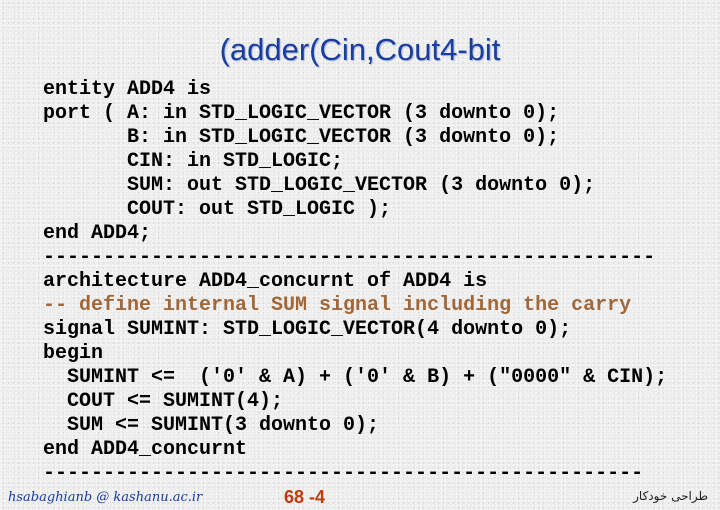  What do you see at coordinates (193, 161) in the screenshot?
I see `code-line: CIN: in STD_LOGIC;` at bounding box center [193, 161].